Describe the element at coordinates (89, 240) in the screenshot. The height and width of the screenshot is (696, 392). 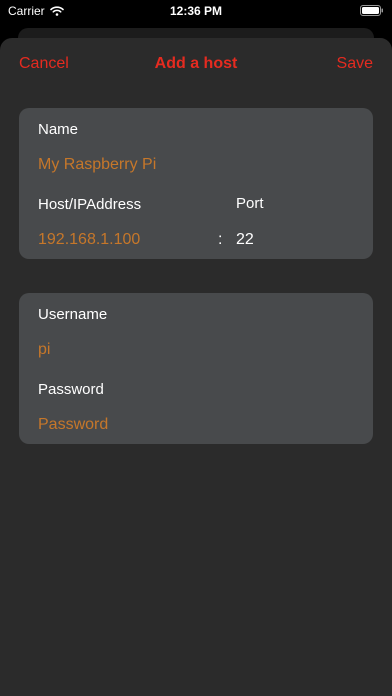
I see `host-field: 192.168.1.100` at that location.